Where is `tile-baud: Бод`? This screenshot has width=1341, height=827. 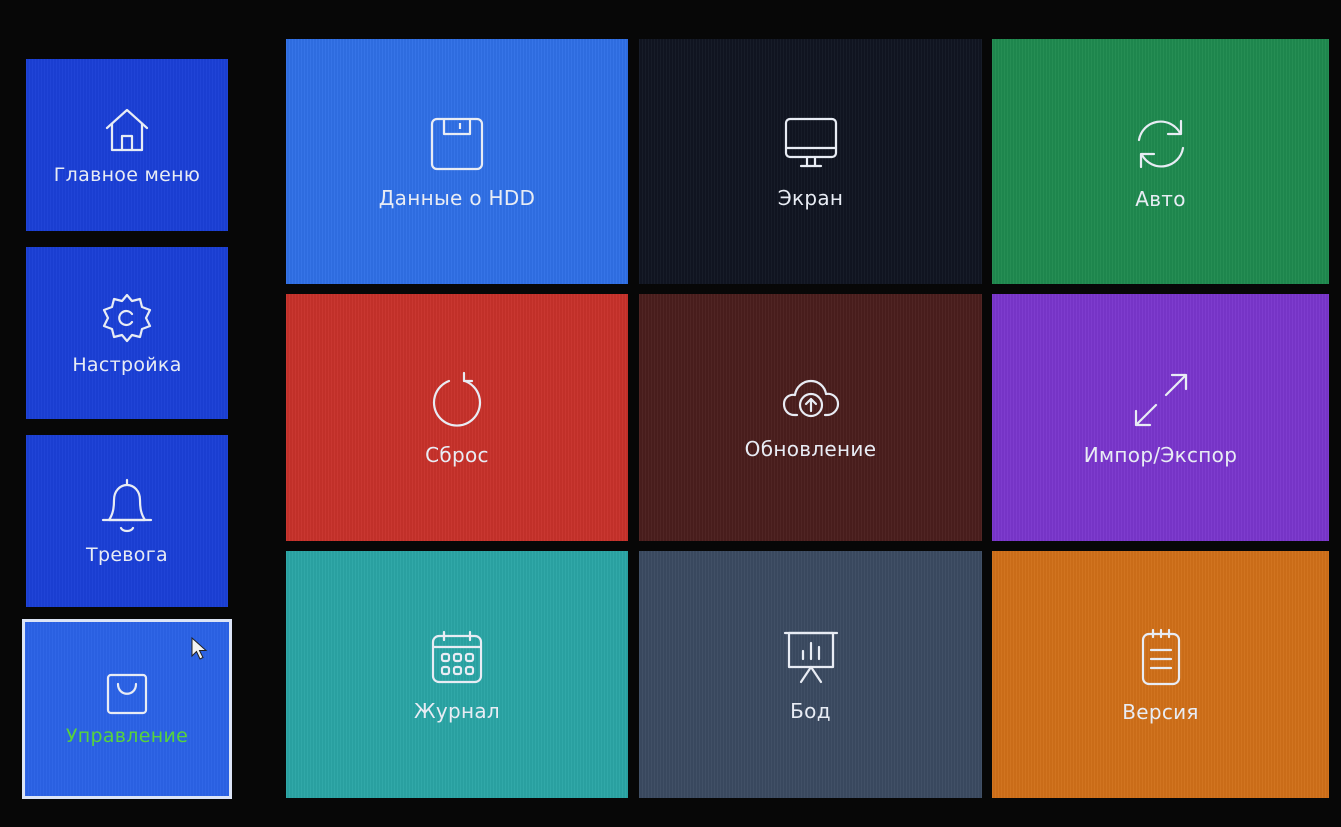 tile-baud: Бод is located at coordinates (810, 674).